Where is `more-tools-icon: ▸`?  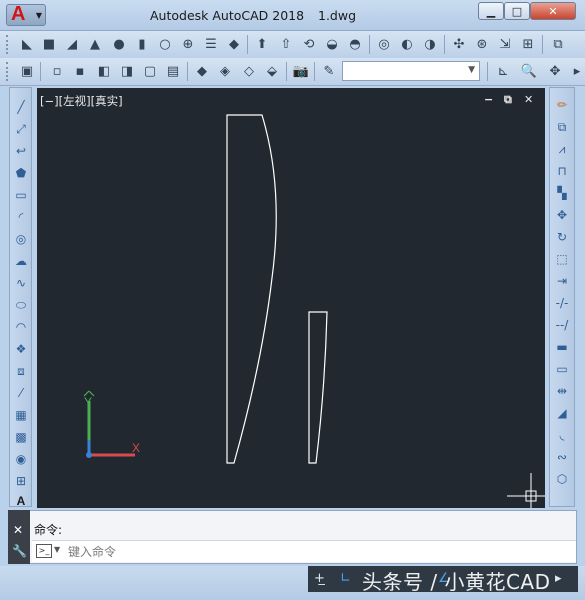 more-tools-icon: ▸ is located at coordinates (576, 71).